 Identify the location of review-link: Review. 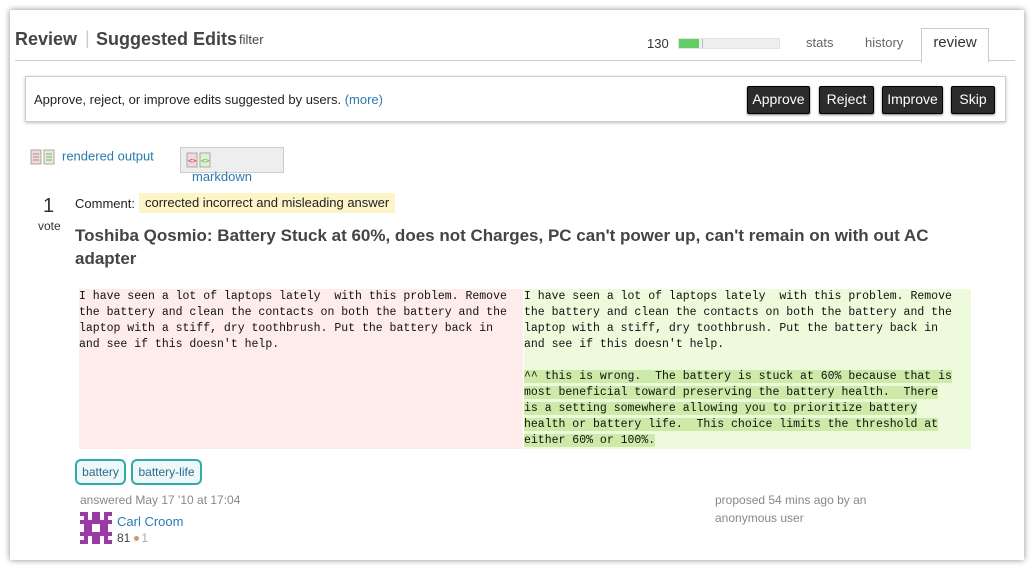
(46, 39).